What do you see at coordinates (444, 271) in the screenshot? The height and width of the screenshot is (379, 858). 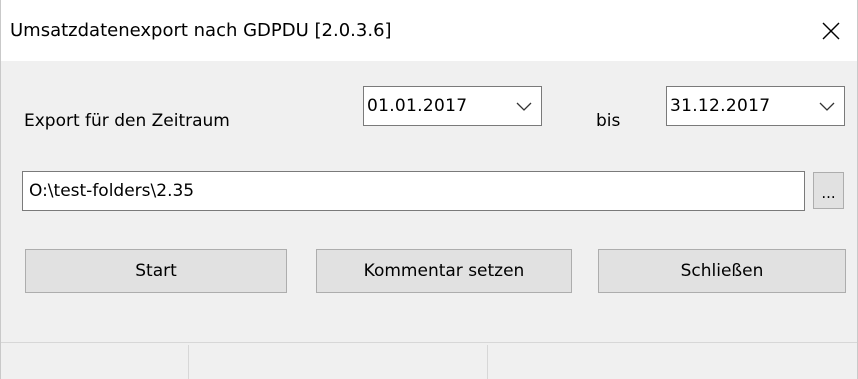 I see `set-comment-button: Kommentar setzen` at bounding box center [444, 271].